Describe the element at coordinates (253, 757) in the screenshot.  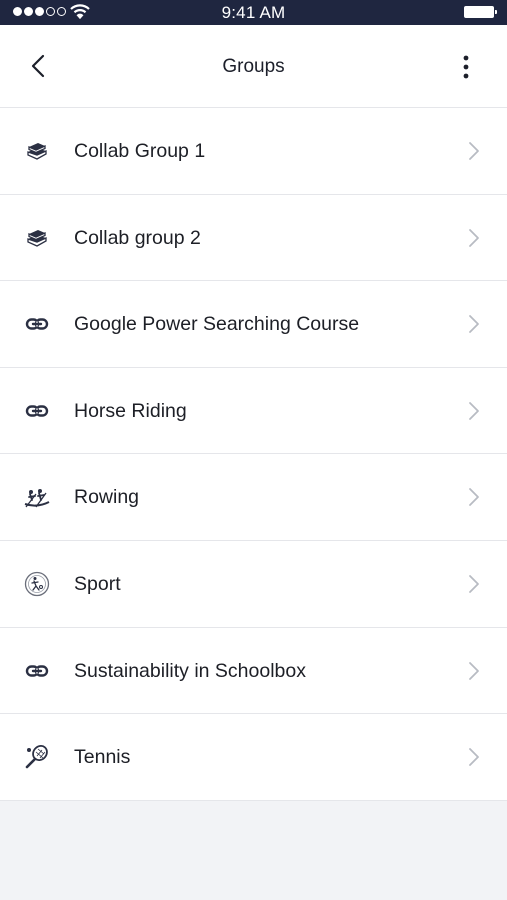
I see `group-row: Tennis` at that location.